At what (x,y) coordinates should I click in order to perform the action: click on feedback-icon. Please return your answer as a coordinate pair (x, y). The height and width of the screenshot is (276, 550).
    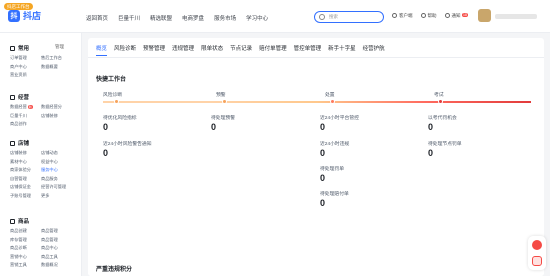
    Looking at the image, I should click on (537, 261).